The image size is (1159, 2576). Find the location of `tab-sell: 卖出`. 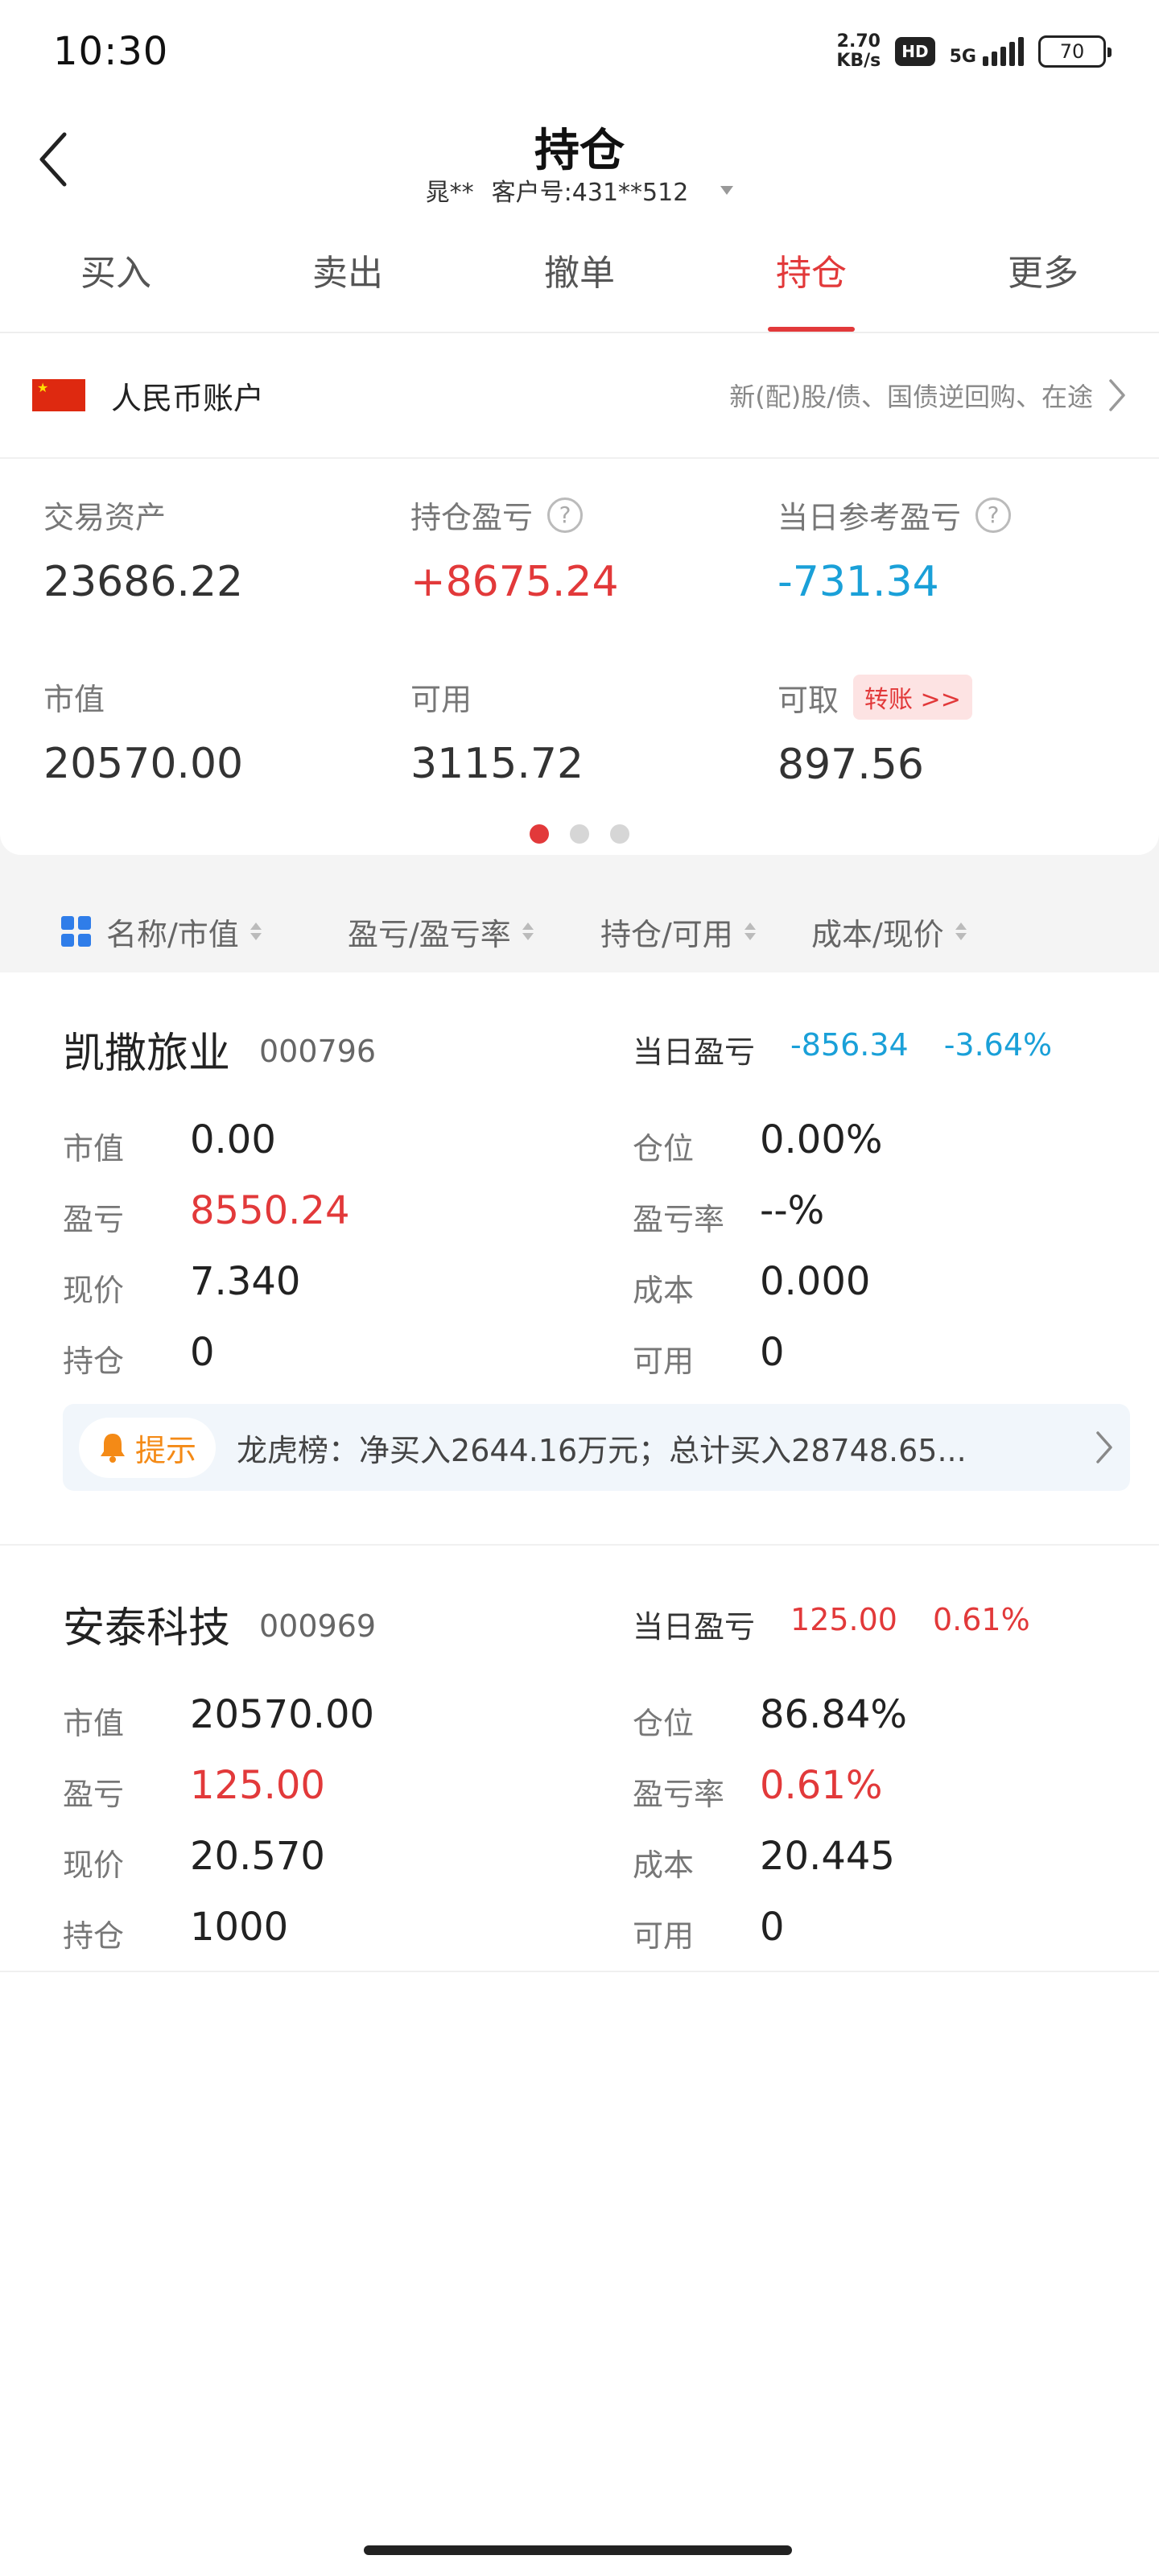

tab-sell: 卖出 is located at coordinates (348, 279).